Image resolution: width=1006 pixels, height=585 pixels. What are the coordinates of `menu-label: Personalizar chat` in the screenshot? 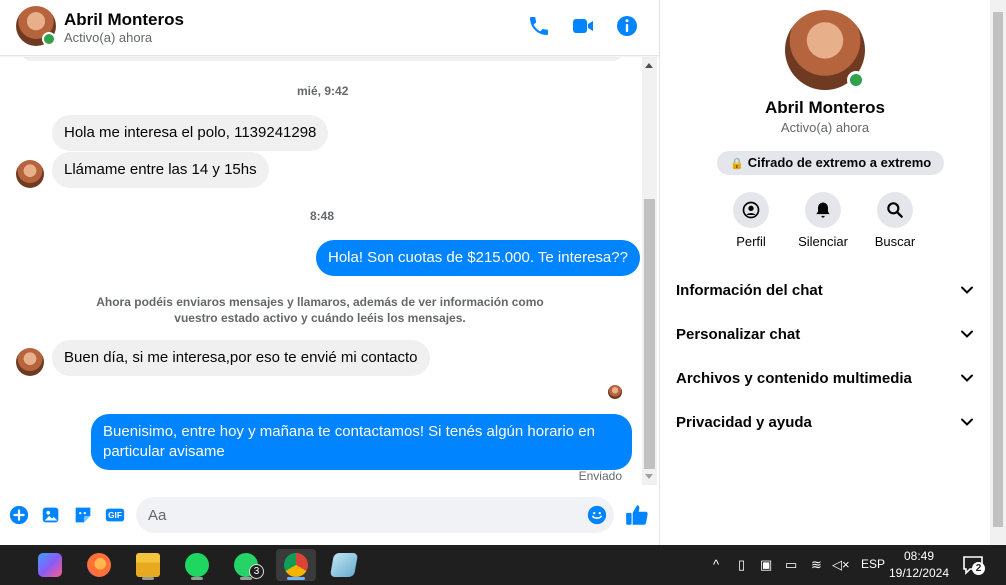 It's located at (738, 334).